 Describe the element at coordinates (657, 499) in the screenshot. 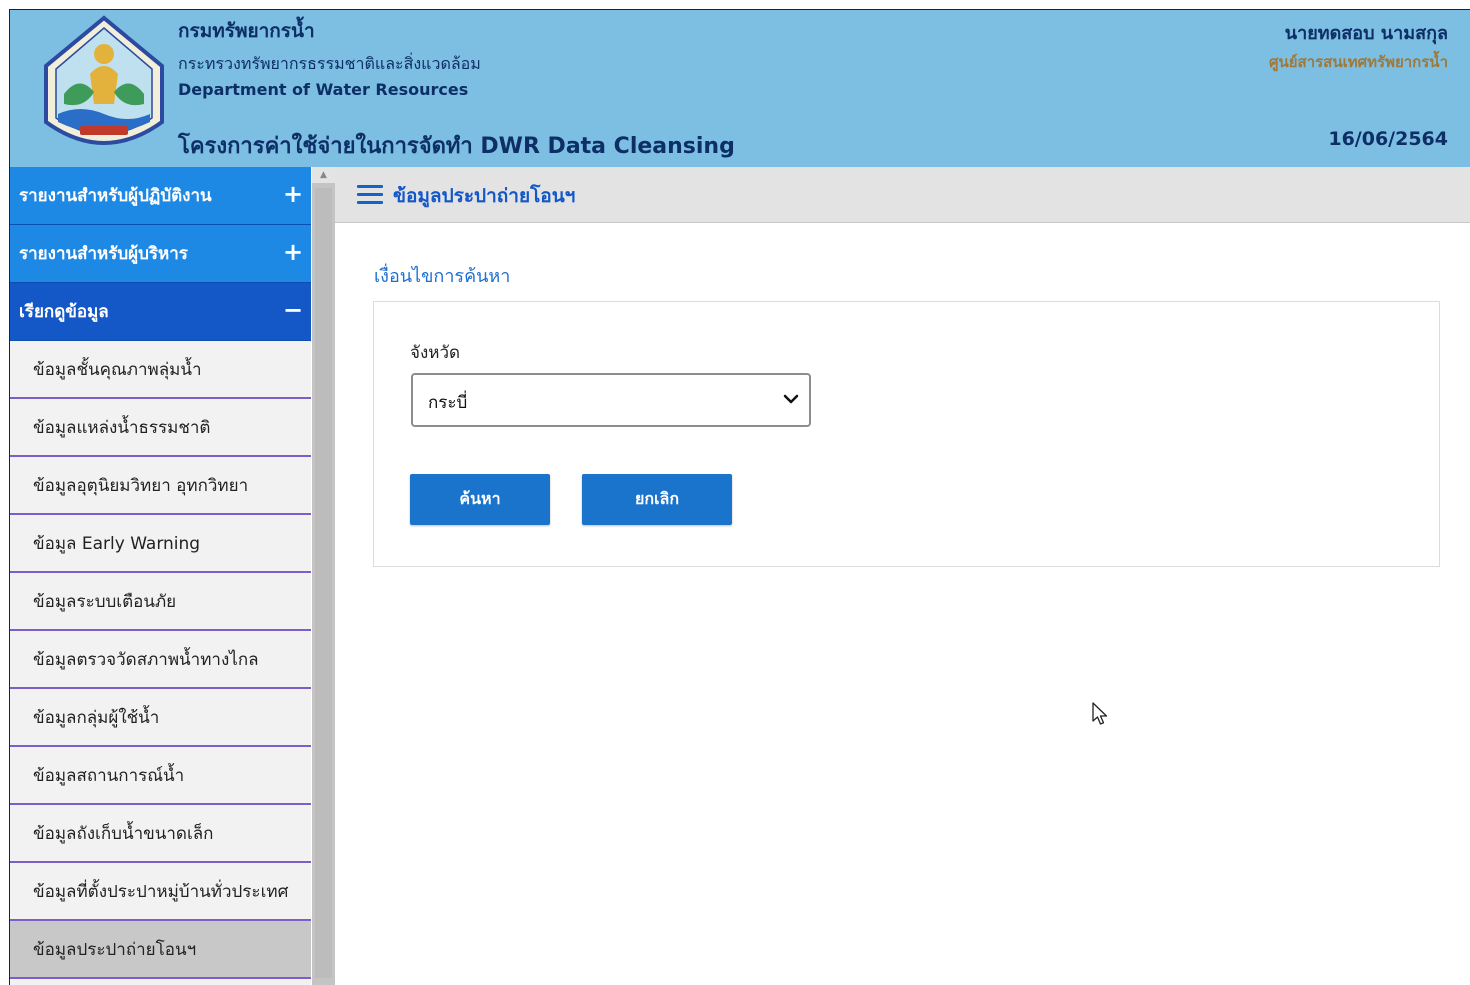

I see `cancel-button: ยกเลิก` at that location.